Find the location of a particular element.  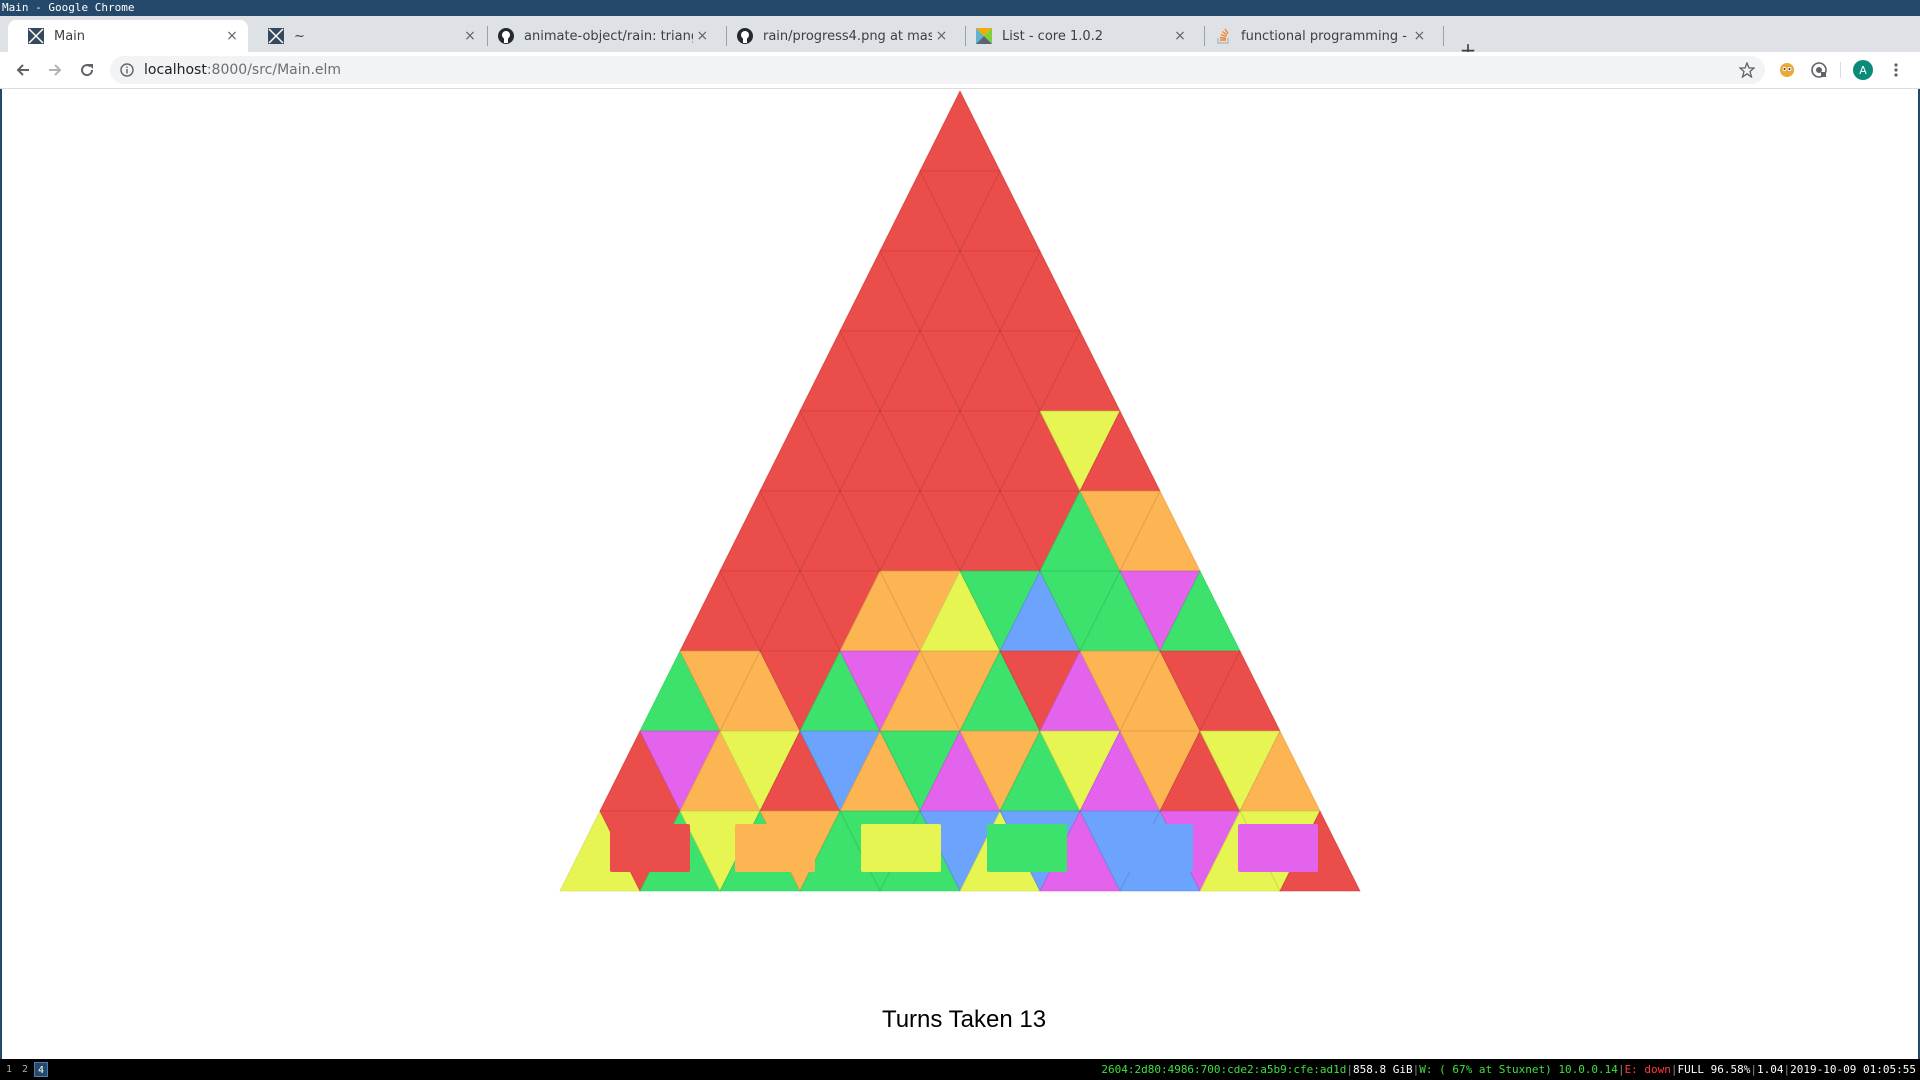

triangle-cell is located at coordinates (960, 131).